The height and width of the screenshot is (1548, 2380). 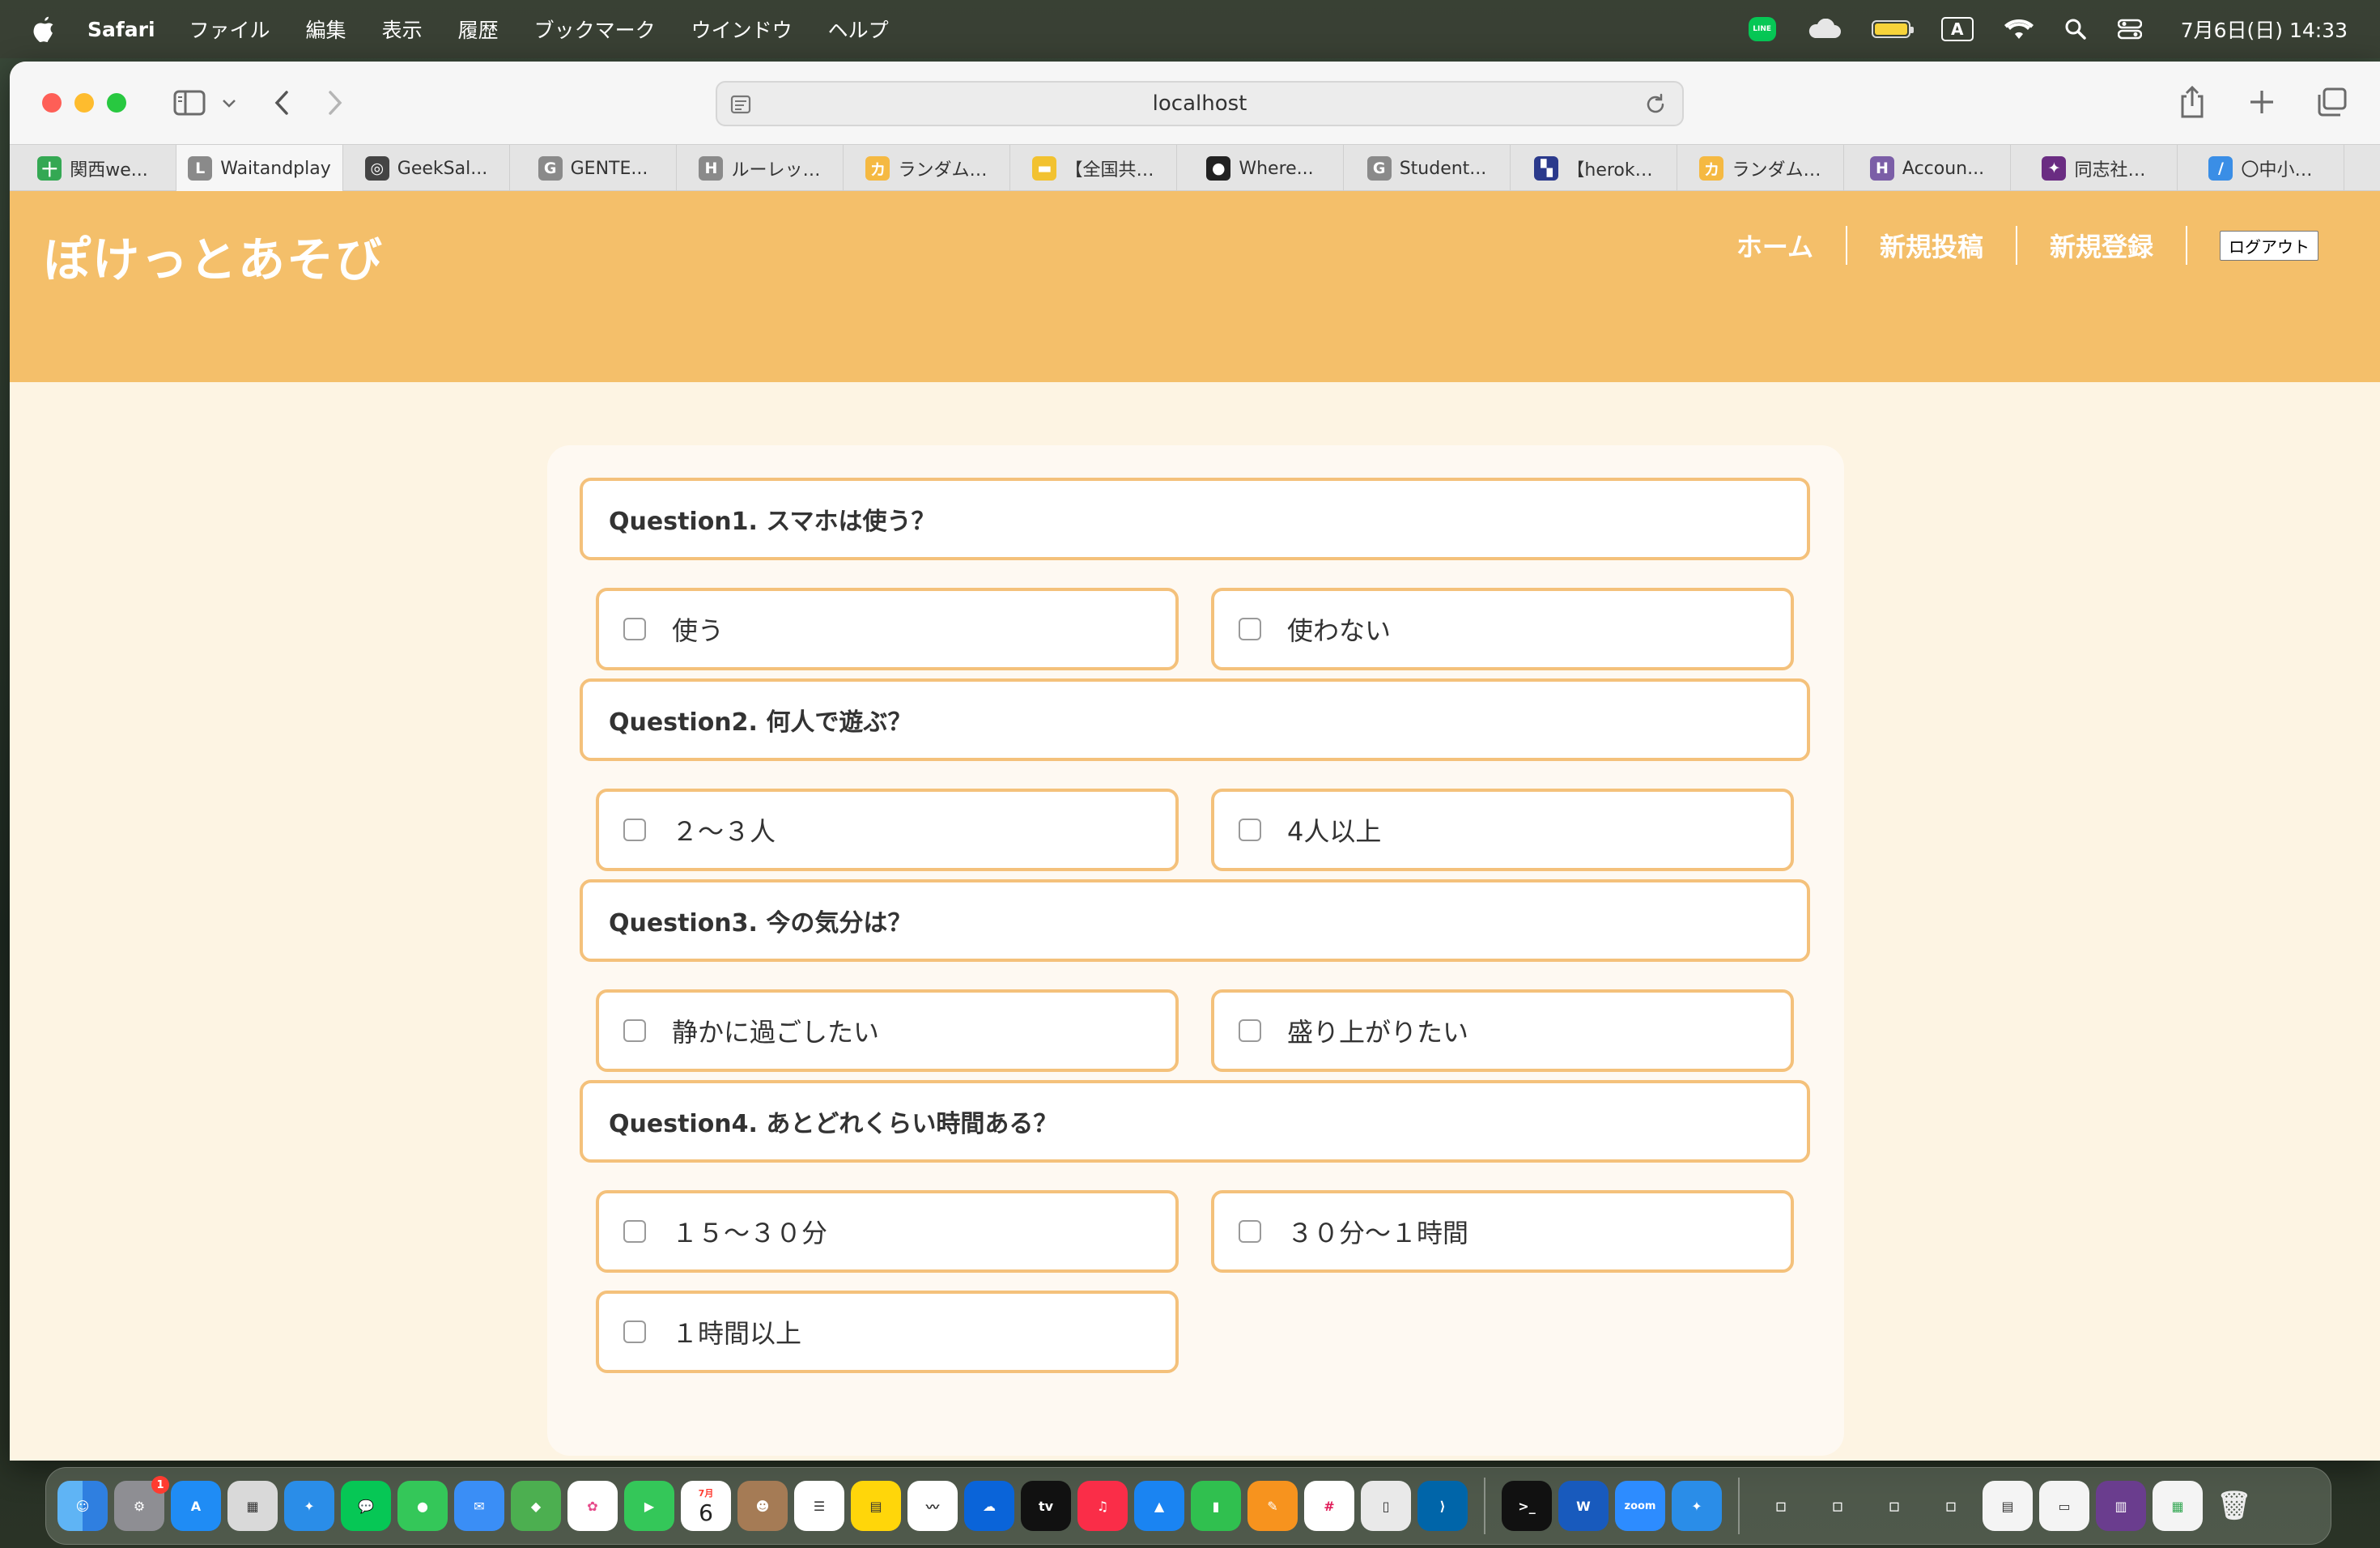 I want to click on minimize-window-button, so click(x=84, y=103).